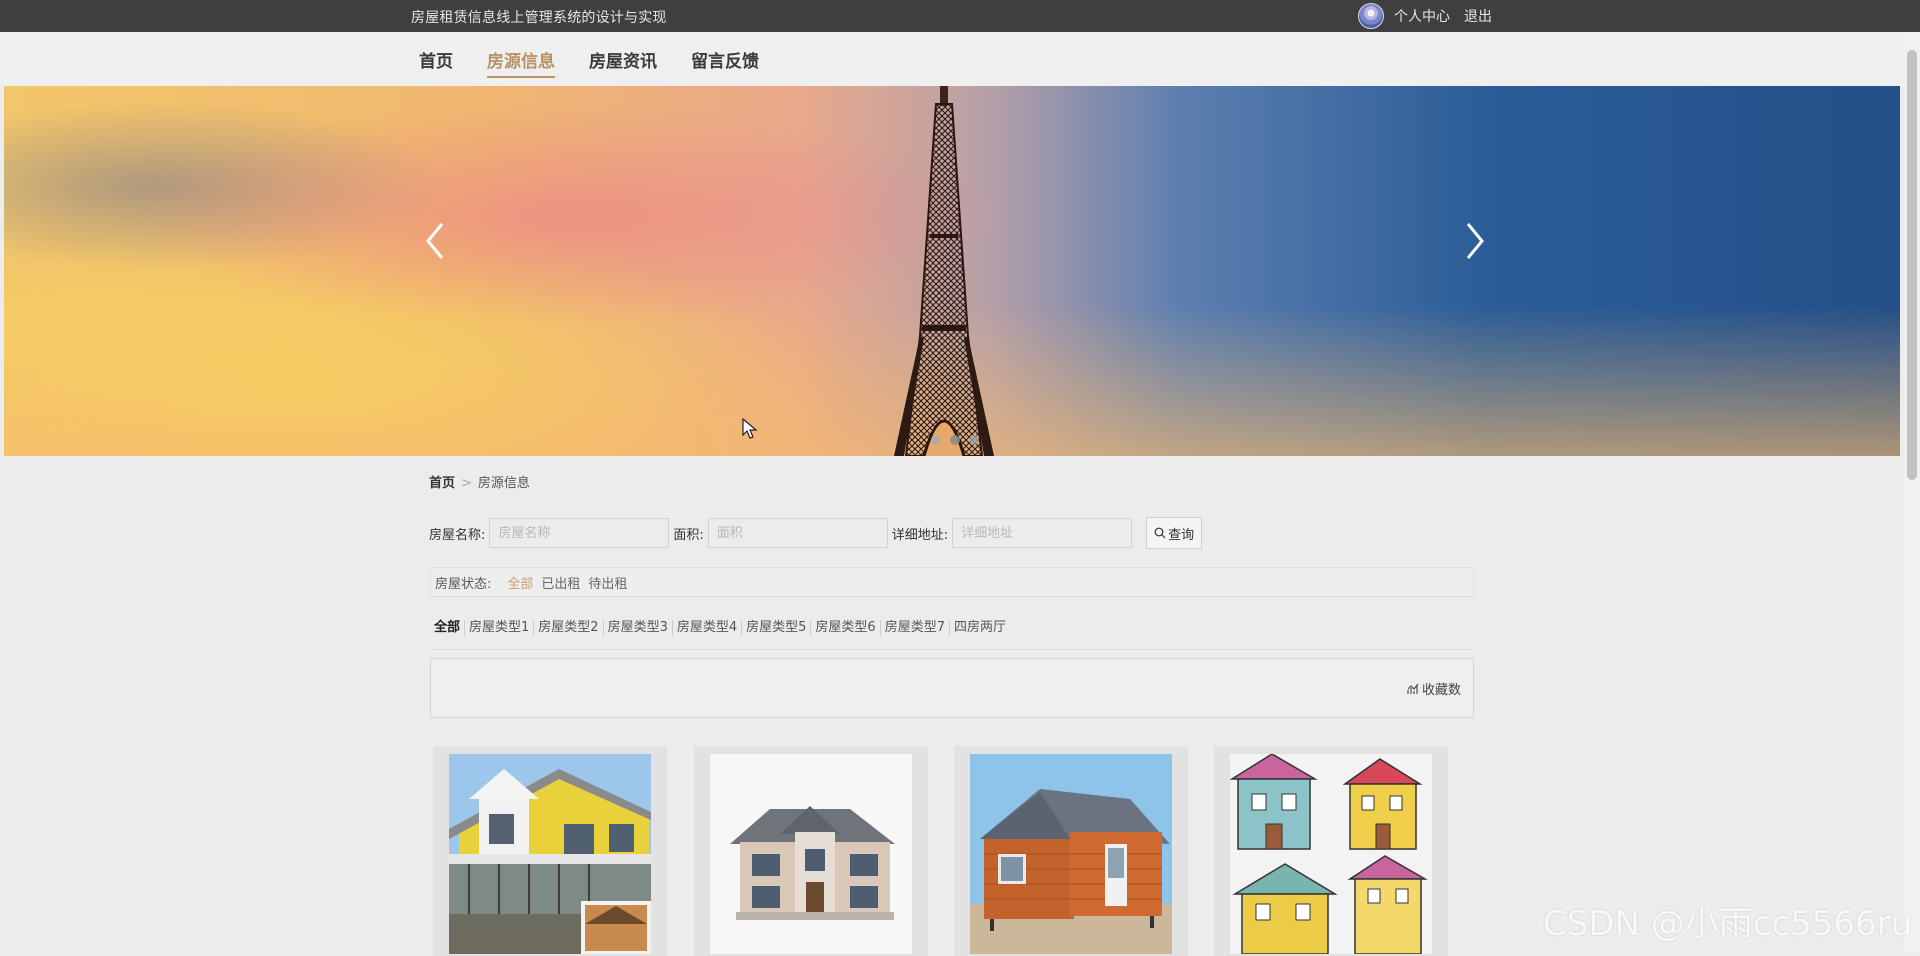 This screenshot has width=1920, height=956. What do you see at coordinates (550, 854) in the screenshot?
I see `listing-image-yellow-house` at bounding box center [550, 854].